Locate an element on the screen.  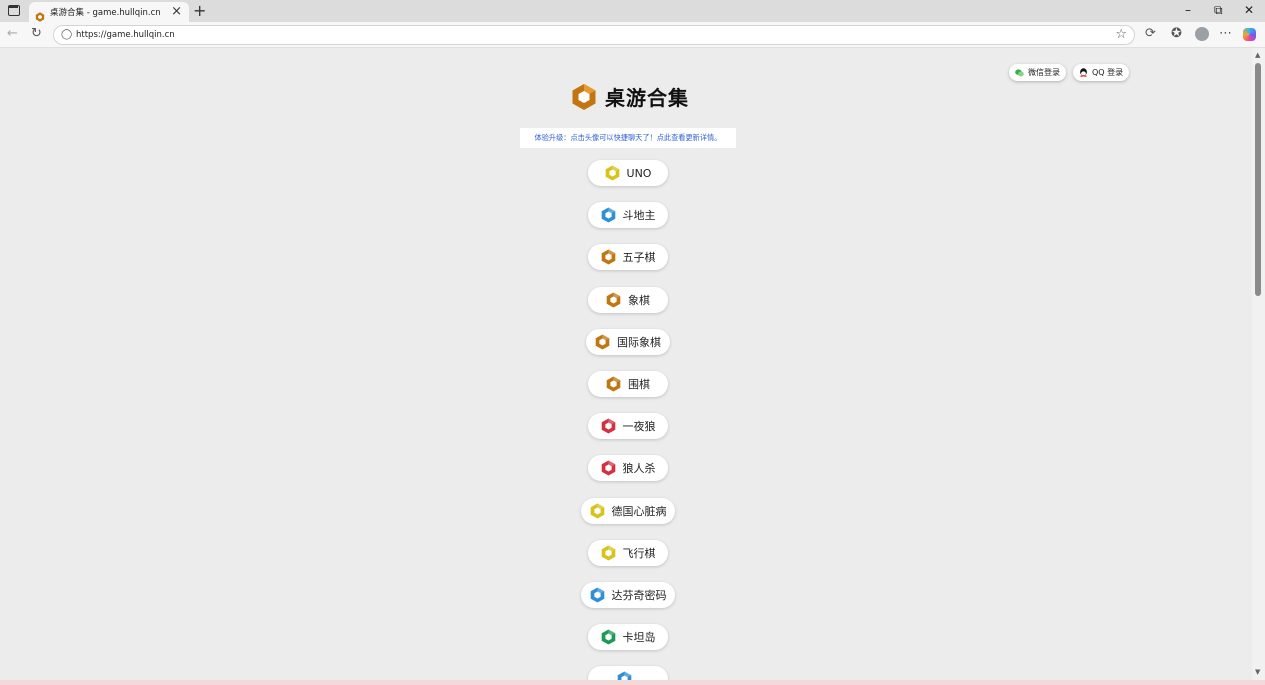
site-title: 桌游合集 is located at coordinates (630, 96).